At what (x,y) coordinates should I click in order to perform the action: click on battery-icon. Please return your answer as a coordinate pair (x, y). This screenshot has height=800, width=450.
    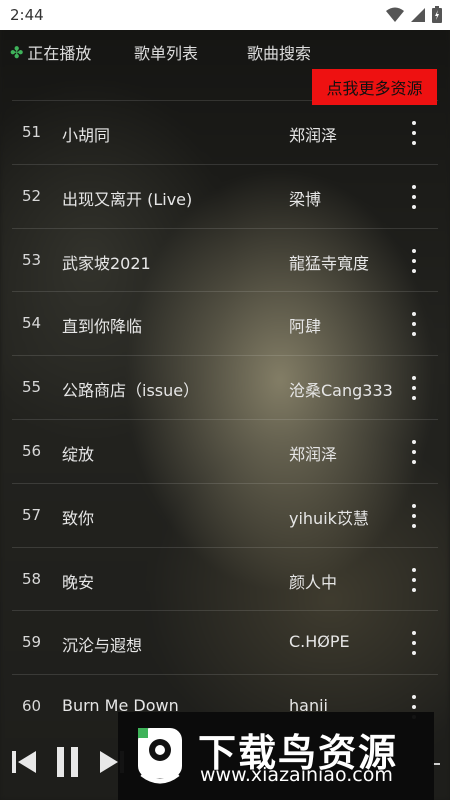
    Looking at the image, I should click on (437, 14).